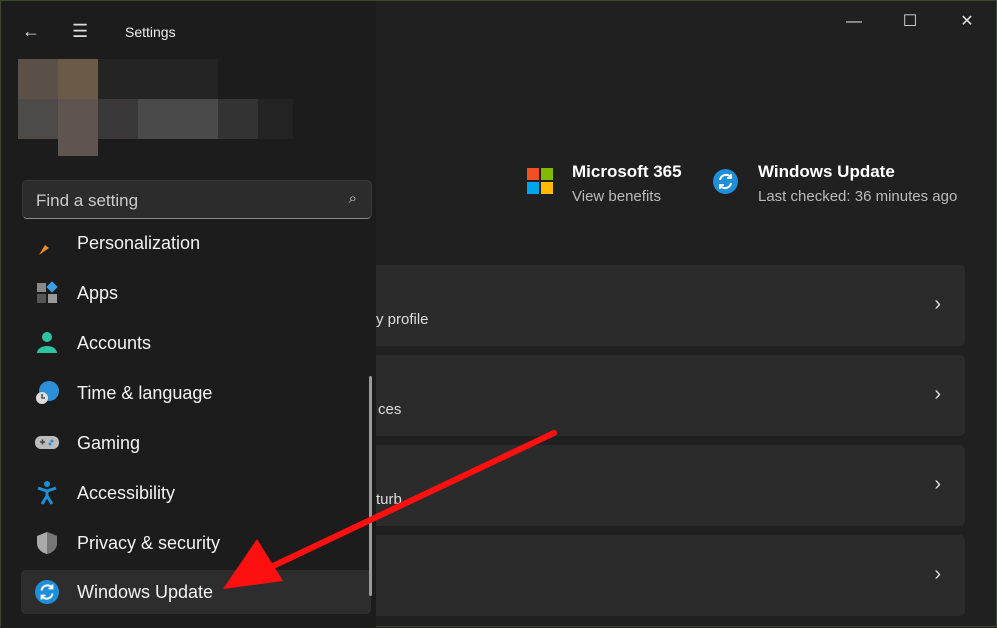 This screenshot has height=628, width=997. What do you see at coordinates (352, 198) in the screenshot?
I see `search-icon: ⌕` at bounding box center [352, 198].